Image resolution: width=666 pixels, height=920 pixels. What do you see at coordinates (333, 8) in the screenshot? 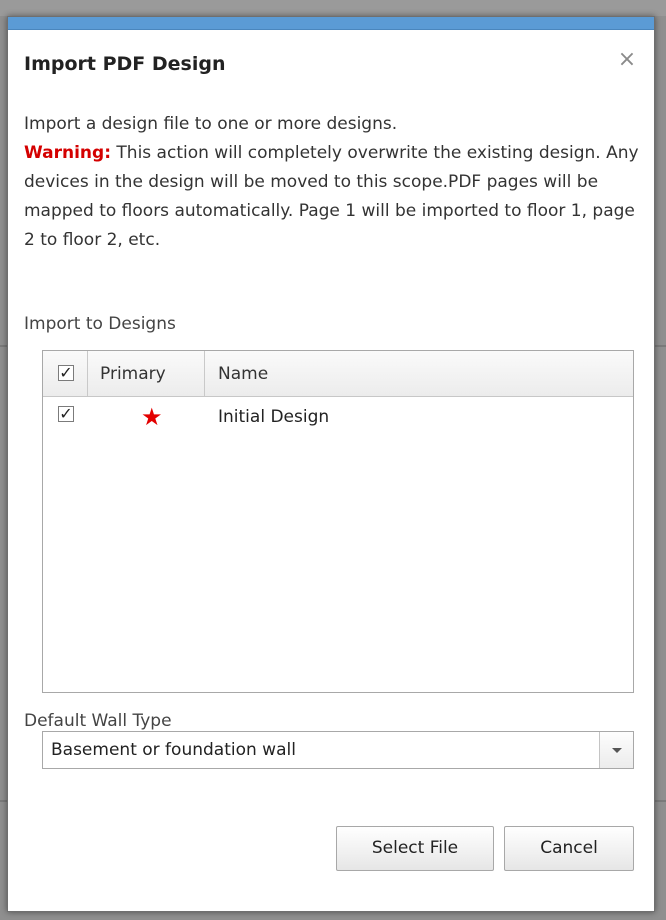
I see `background-header` at bounding box center [333, 8].